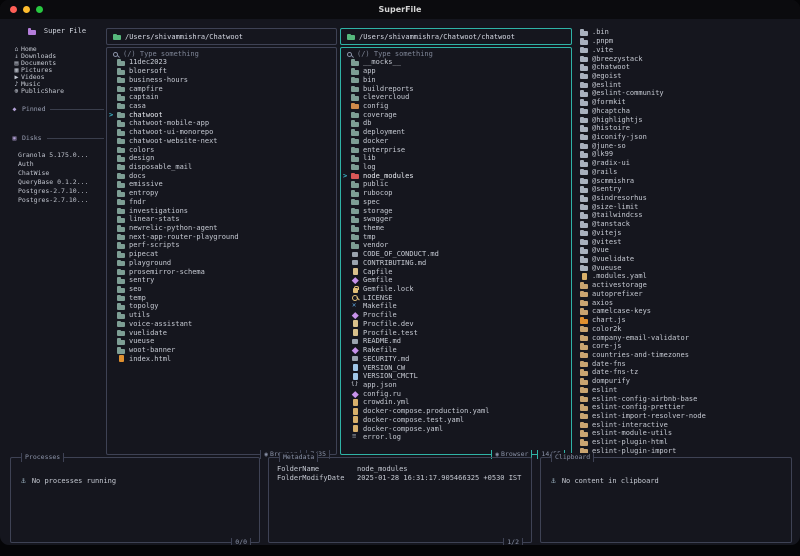 Image resolution: width=800 pixels, height=556 pixels. What do you see at coordinates (221, 228) in the screenshot?
I see `file-row: > newrelic-python-agent` at bounding box center [221, 228].